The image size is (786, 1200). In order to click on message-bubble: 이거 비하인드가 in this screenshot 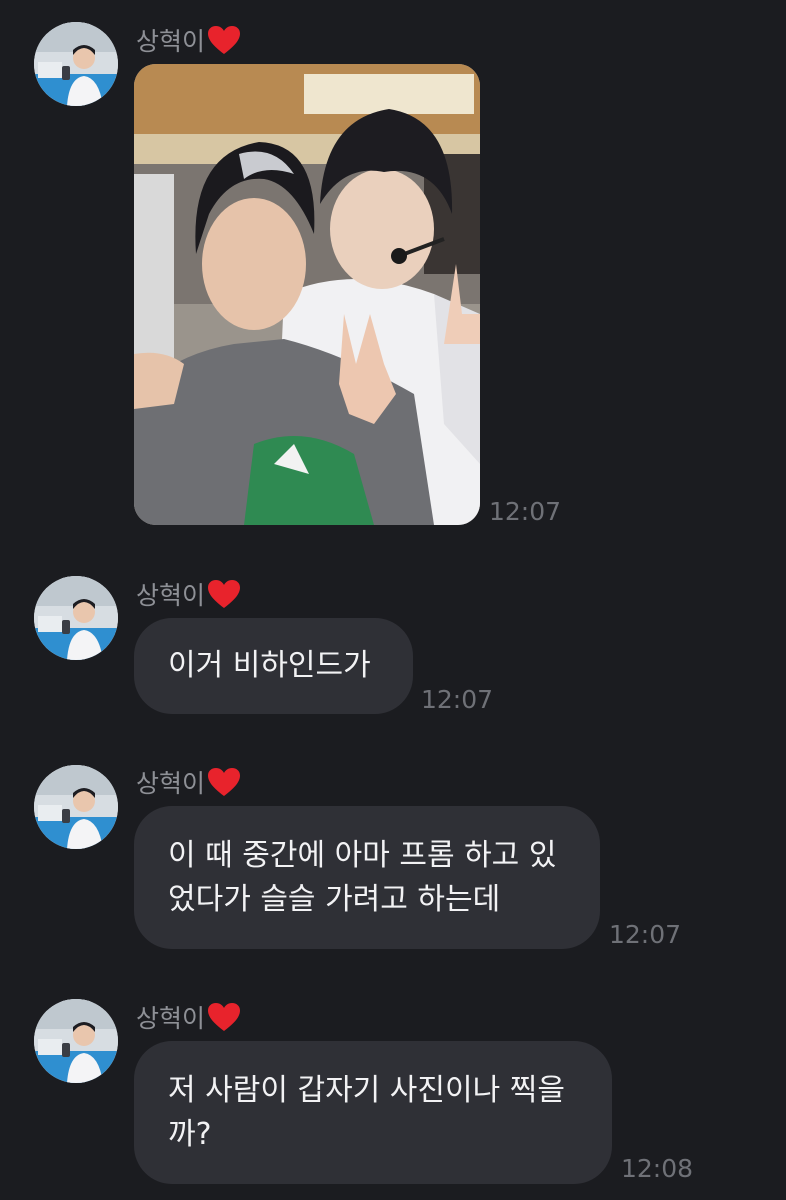, I will do `click(273, 666)`.